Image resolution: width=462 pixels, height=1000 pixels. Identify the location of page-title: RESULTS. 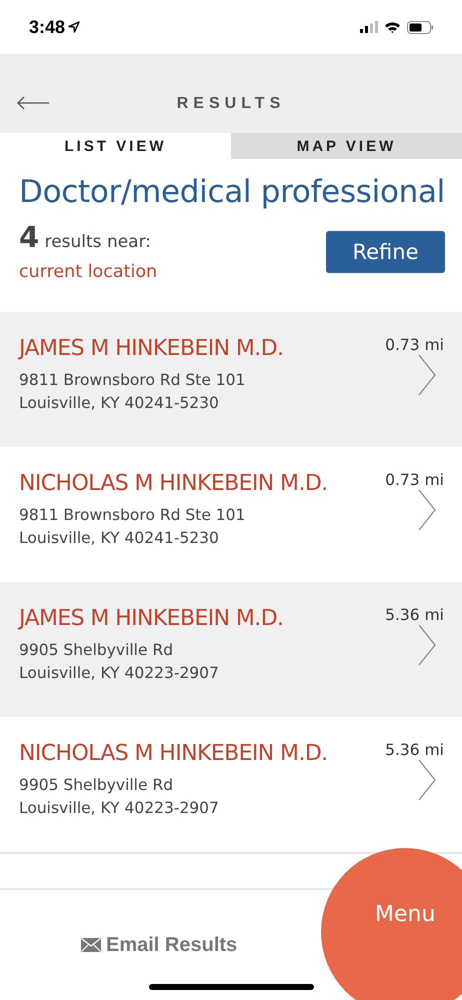
(231, 103).